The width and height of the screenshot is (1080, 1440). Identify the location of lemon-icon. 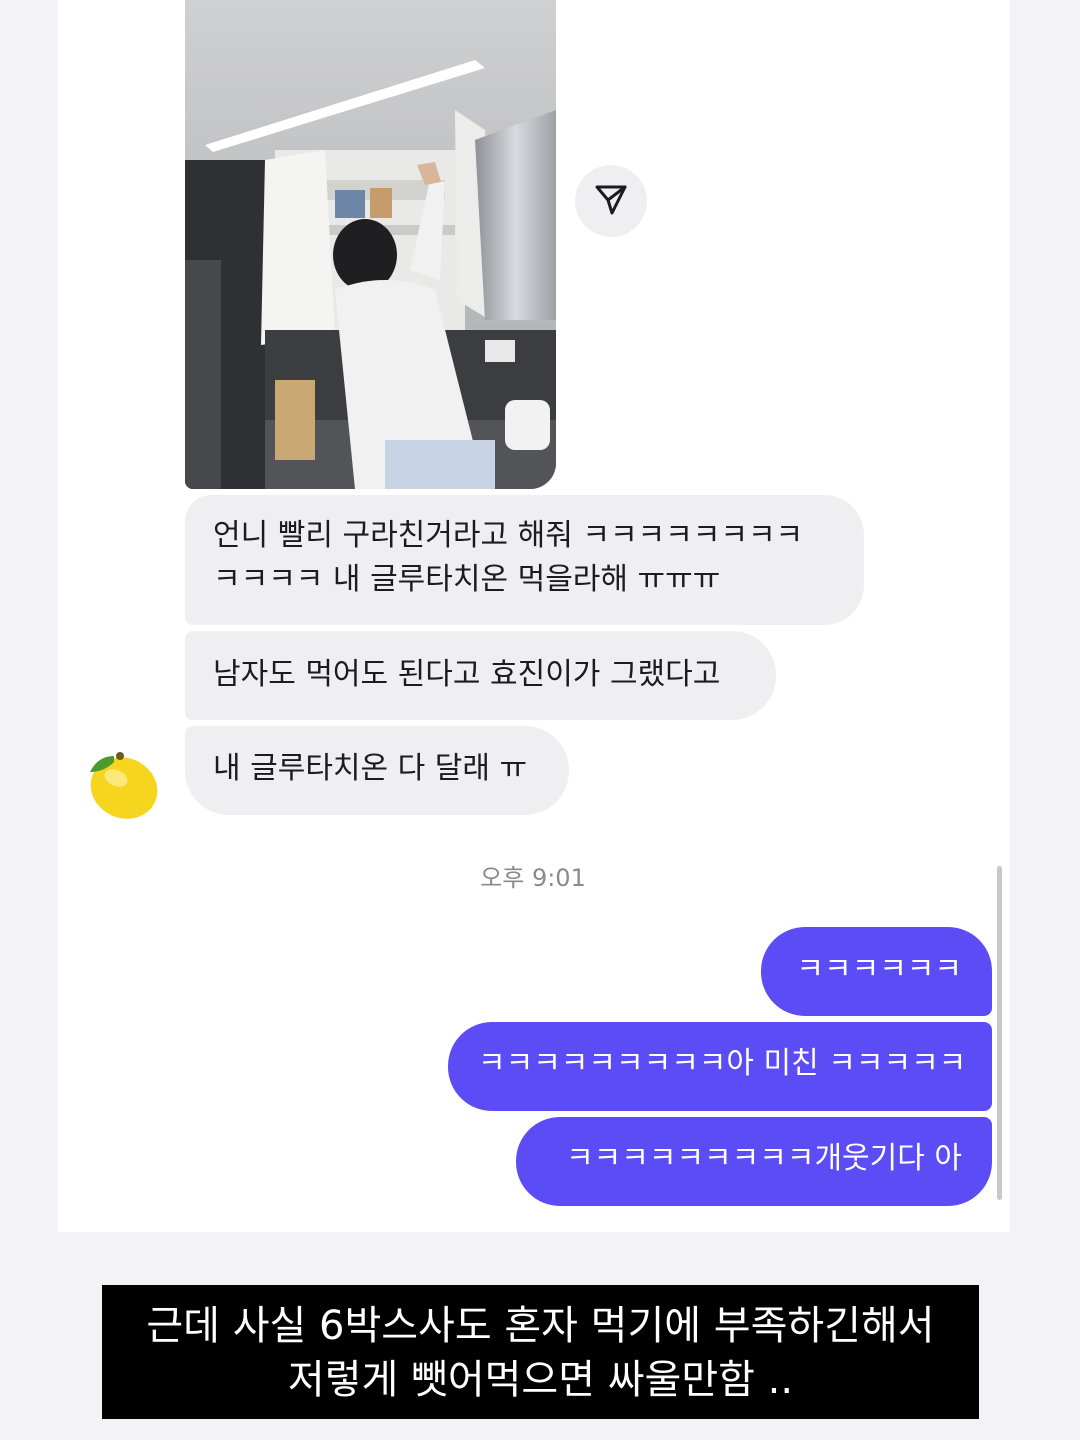
(122, 791).